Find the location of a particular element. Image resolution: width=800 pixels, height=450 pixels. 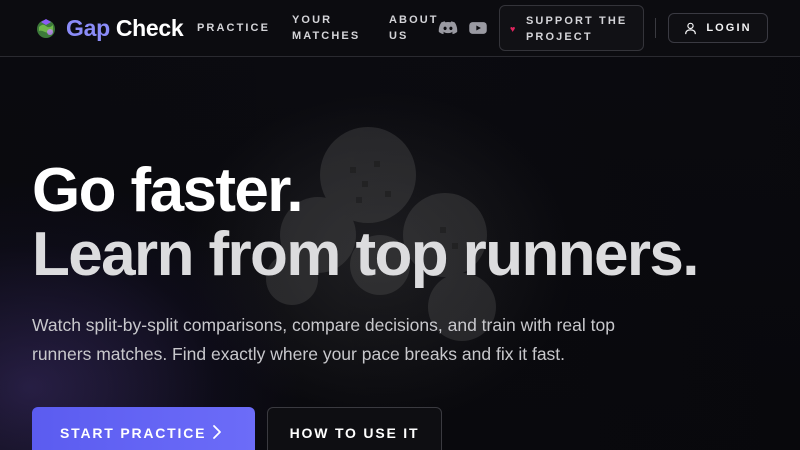

brand-name-gap: Gap is located at coordinates (88, 27).